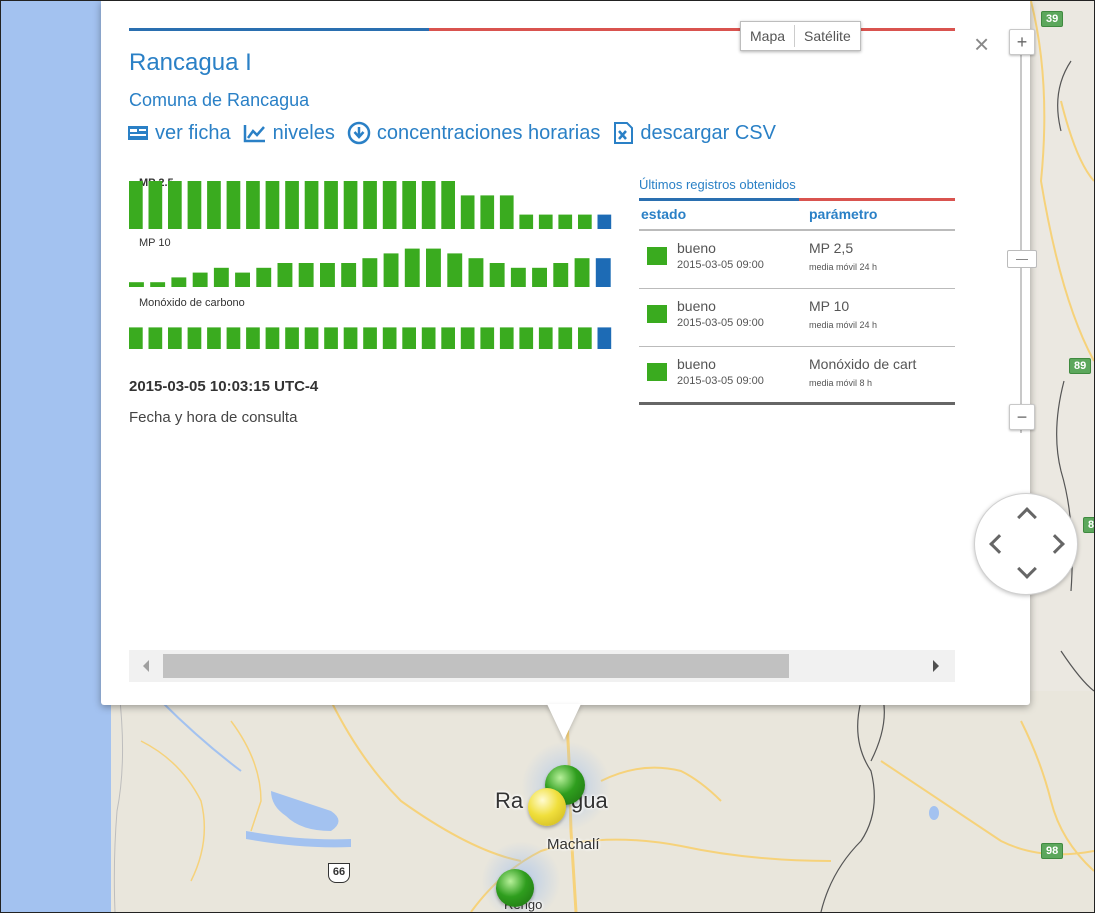 This screenshot has width=1095, height=913. What do you see at coordinates (694, 133) in the screenshot?
I see `descargar-csv-link: descargar CSV` at bounding box center [694, 133].